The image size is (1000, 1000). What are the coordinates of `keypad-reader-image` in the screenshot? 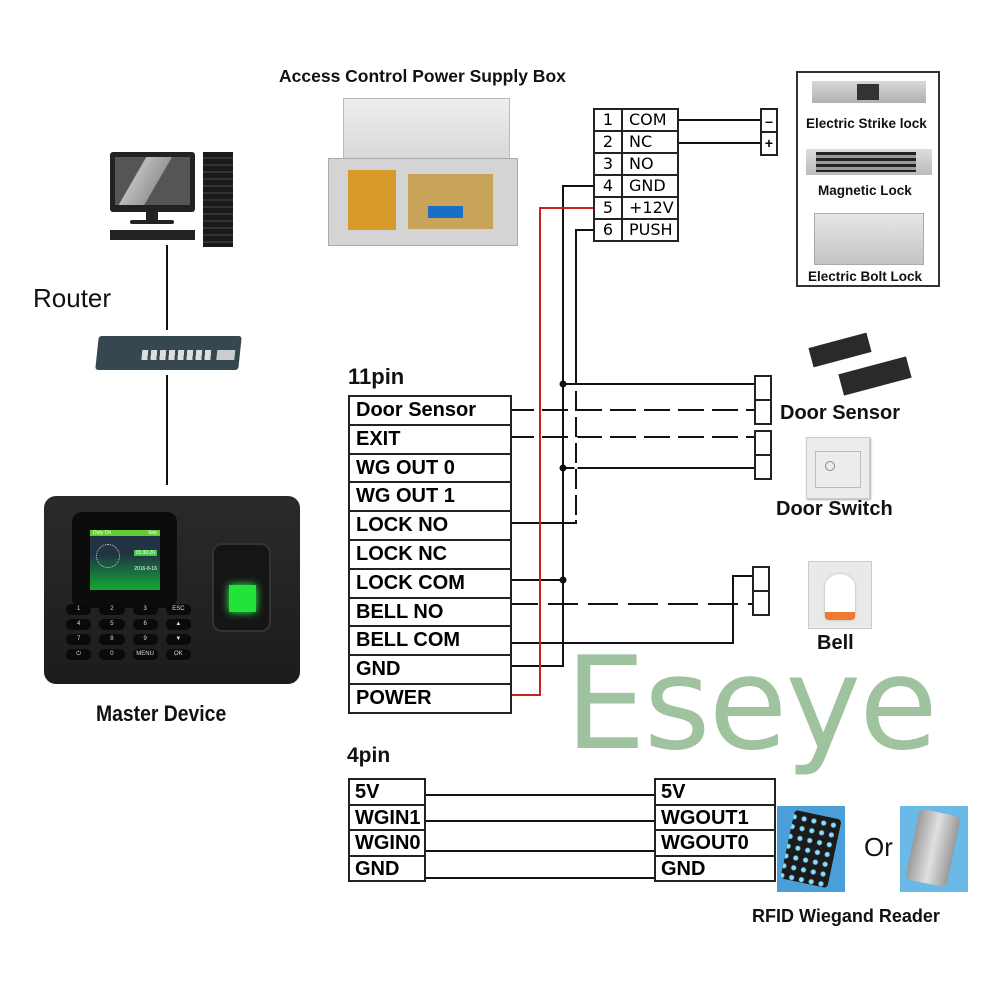 It's located at (811, 849).